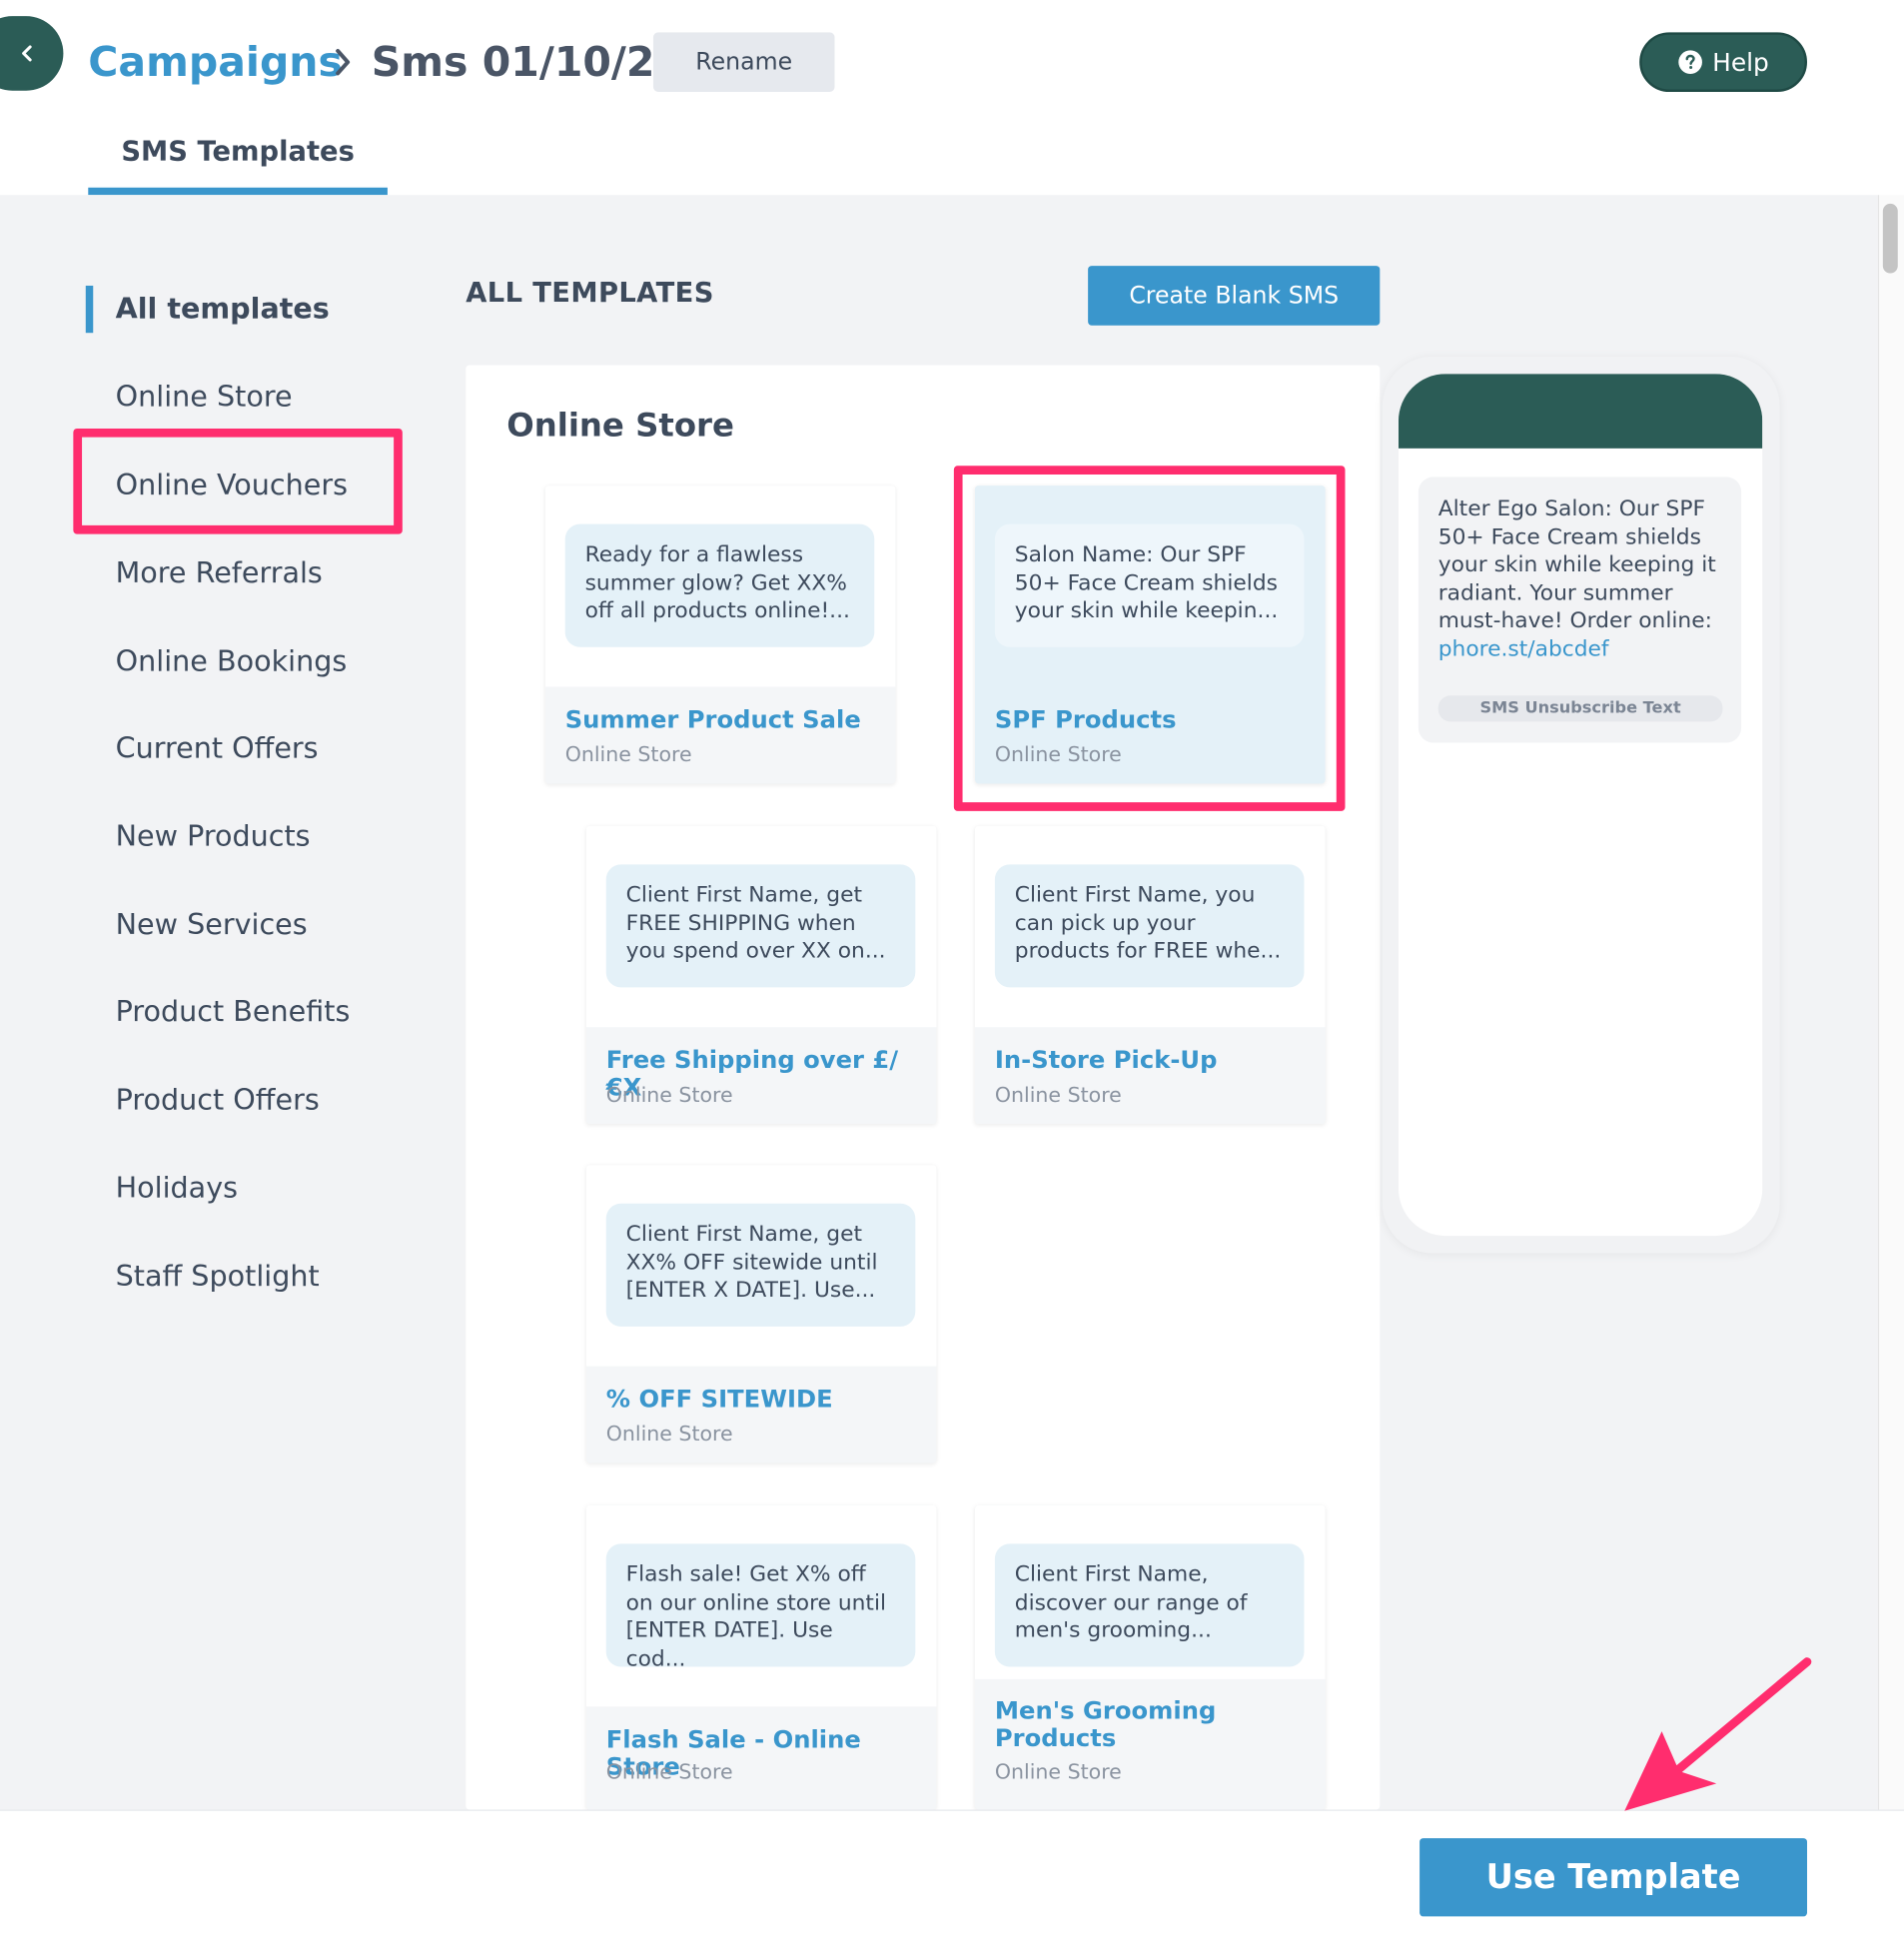  I want to click on question-circle-icon, so click(1689, 62).